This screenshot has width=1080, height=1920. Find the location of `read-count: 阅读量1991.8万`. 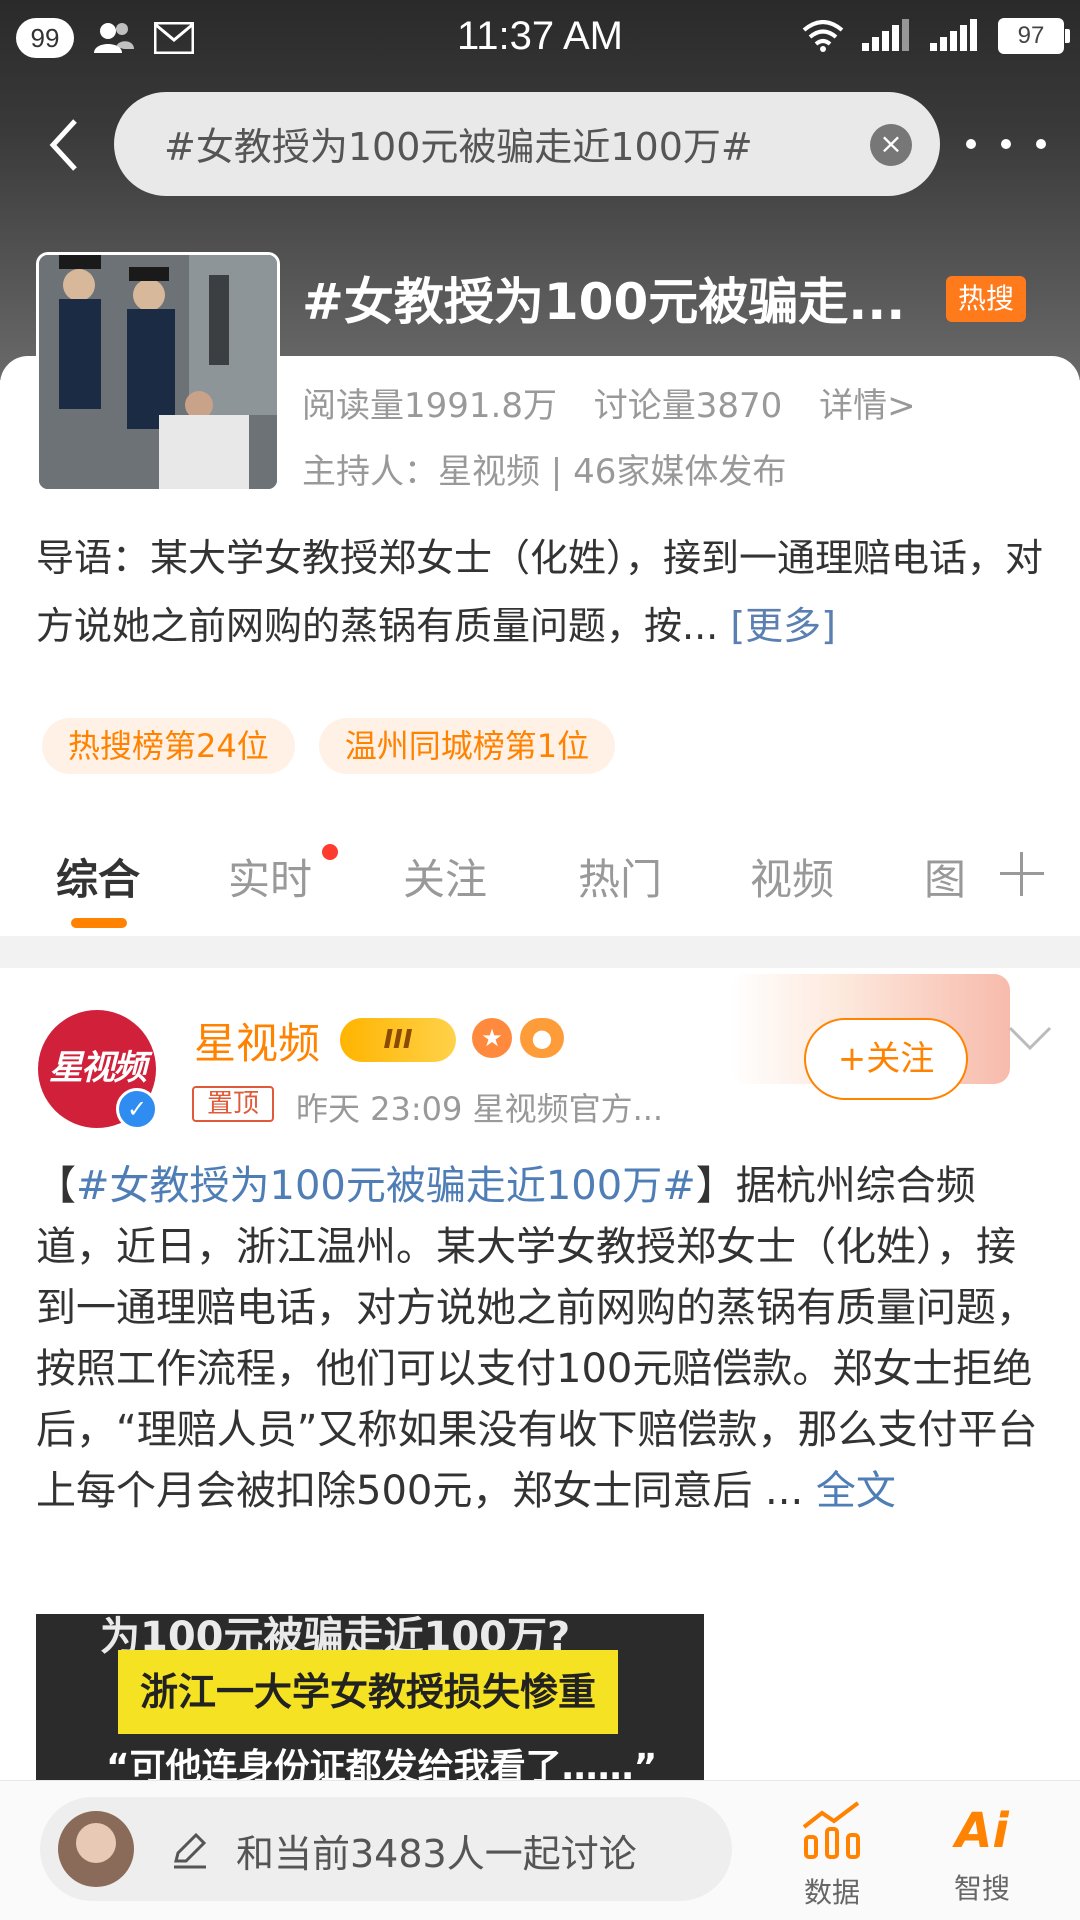

read-count: 阅读量1991.8万 is located at coordinates (429, 406).